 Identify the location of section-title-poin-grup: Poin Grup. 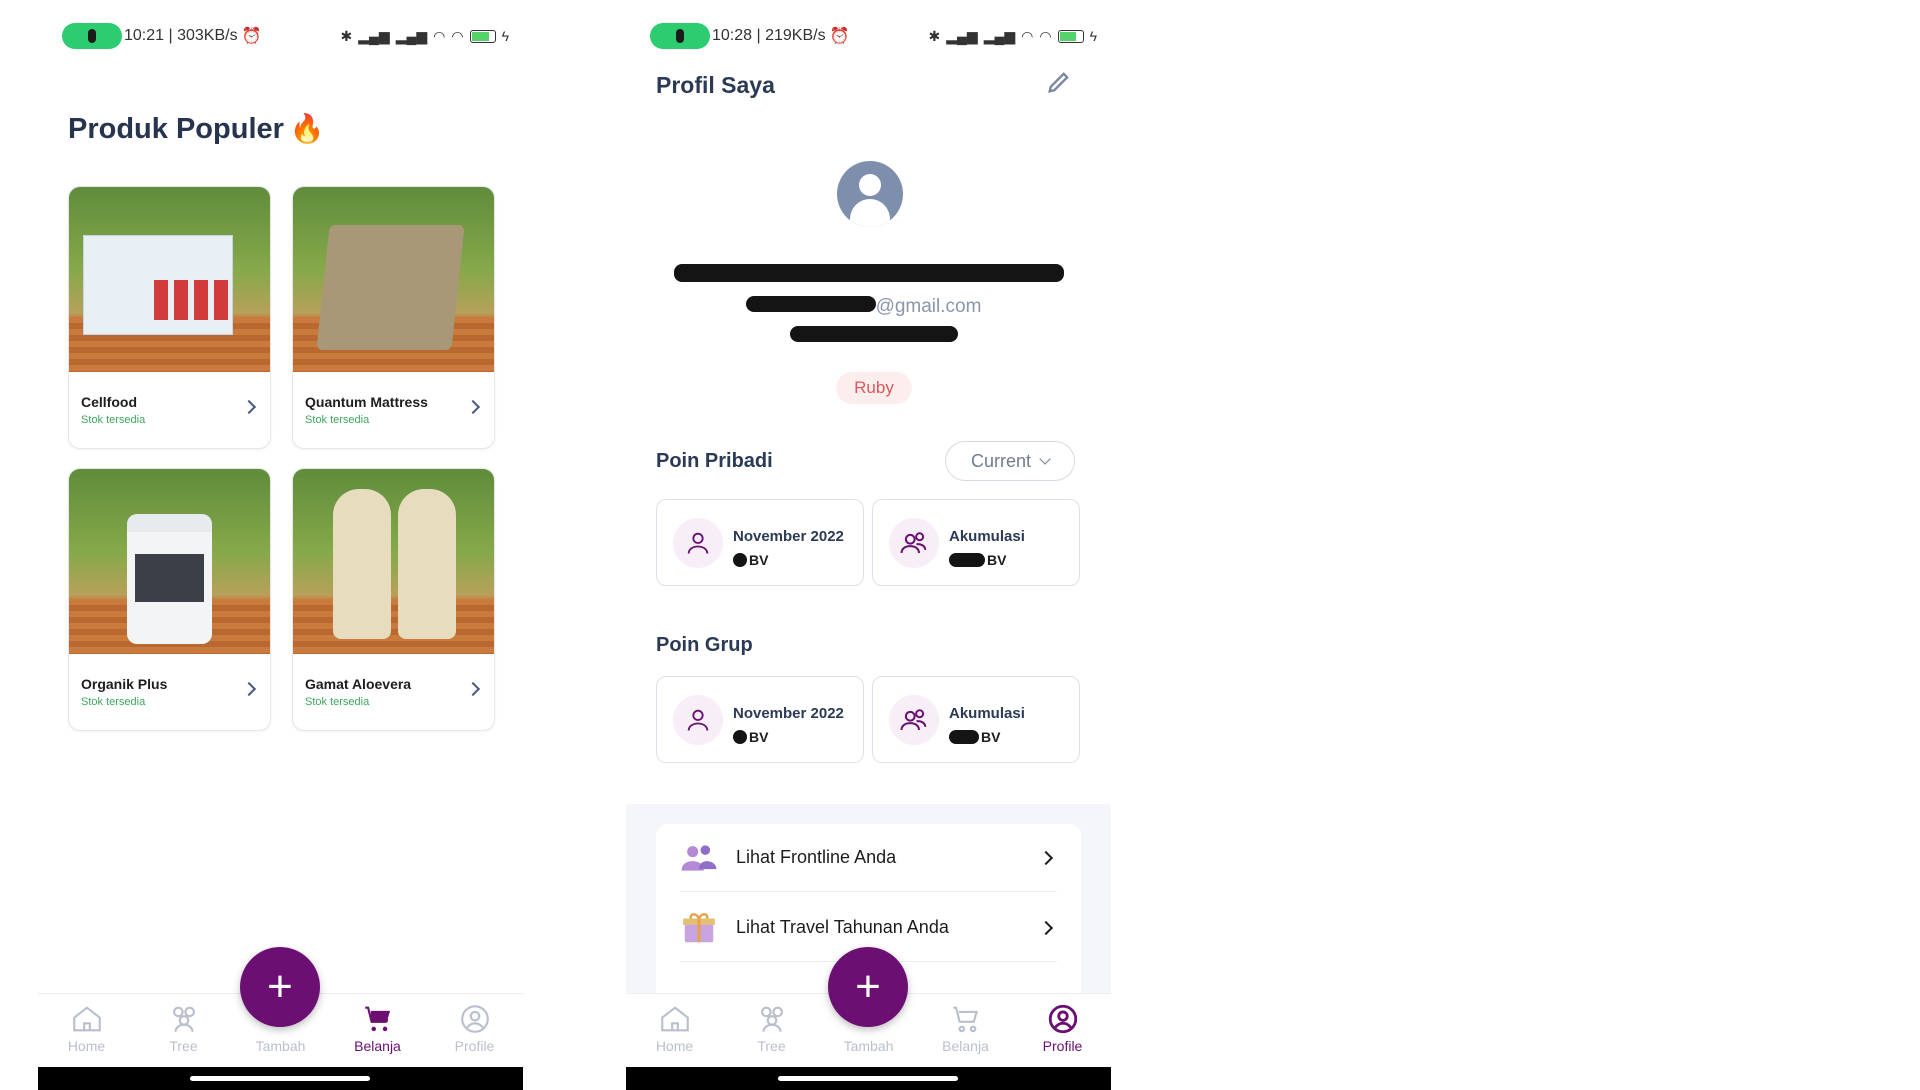
(704, 645).